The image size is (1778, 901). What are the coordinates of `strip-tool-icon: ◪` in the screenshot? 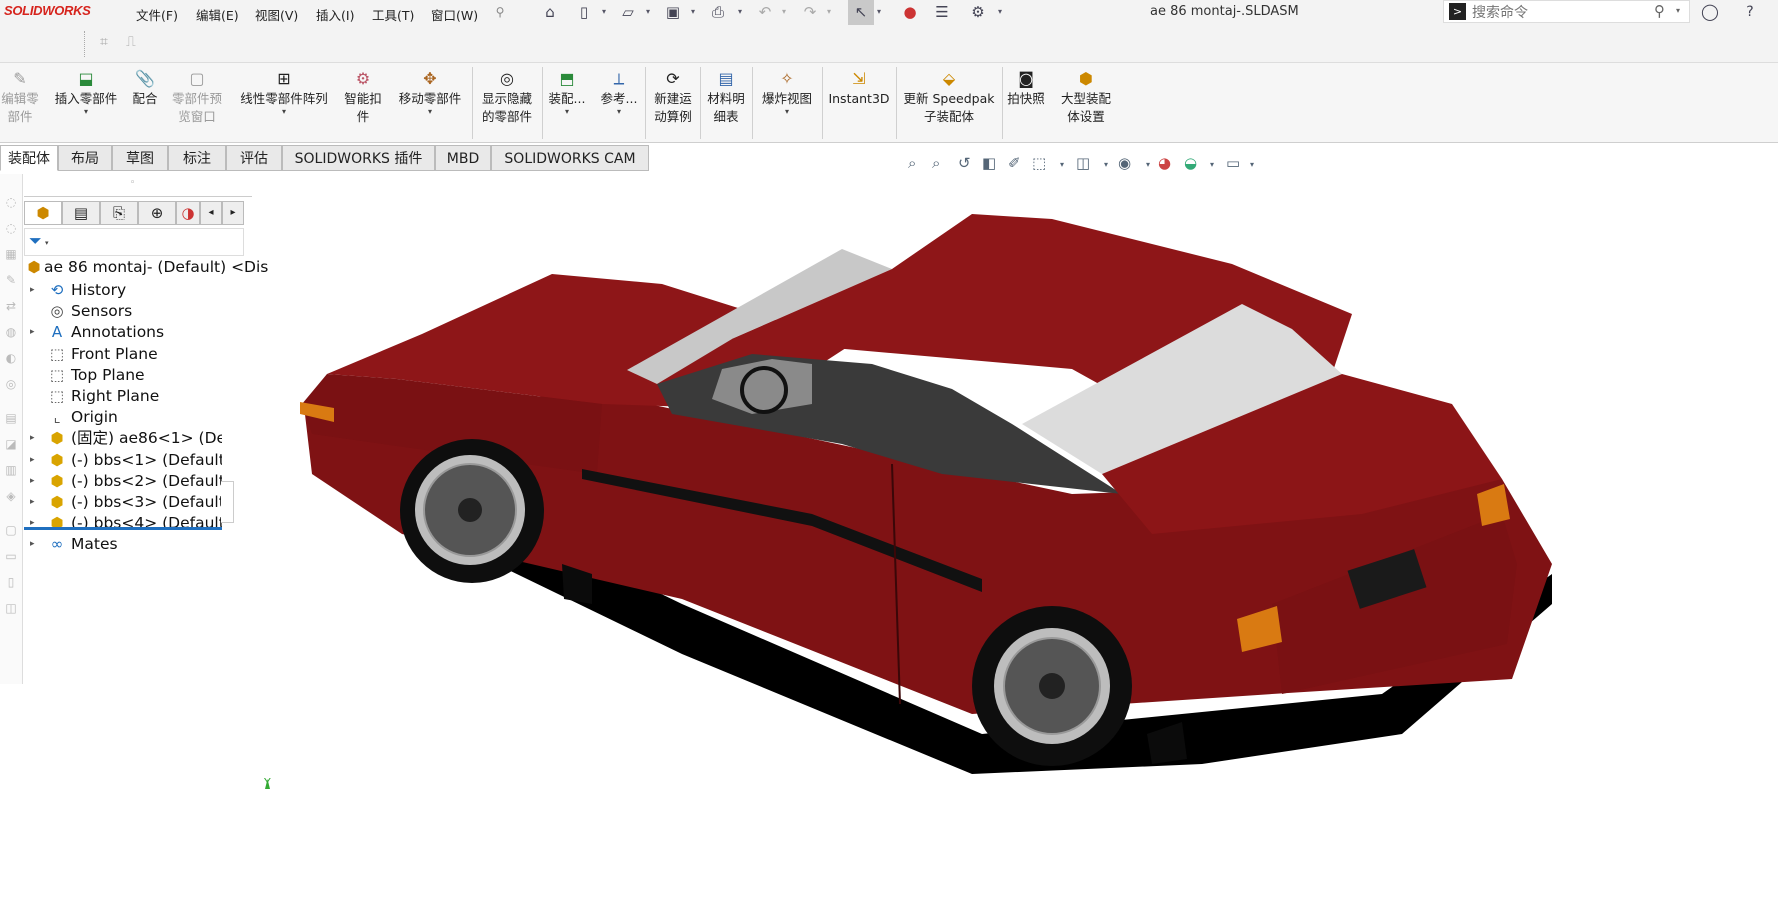 It's located at (11, 444).